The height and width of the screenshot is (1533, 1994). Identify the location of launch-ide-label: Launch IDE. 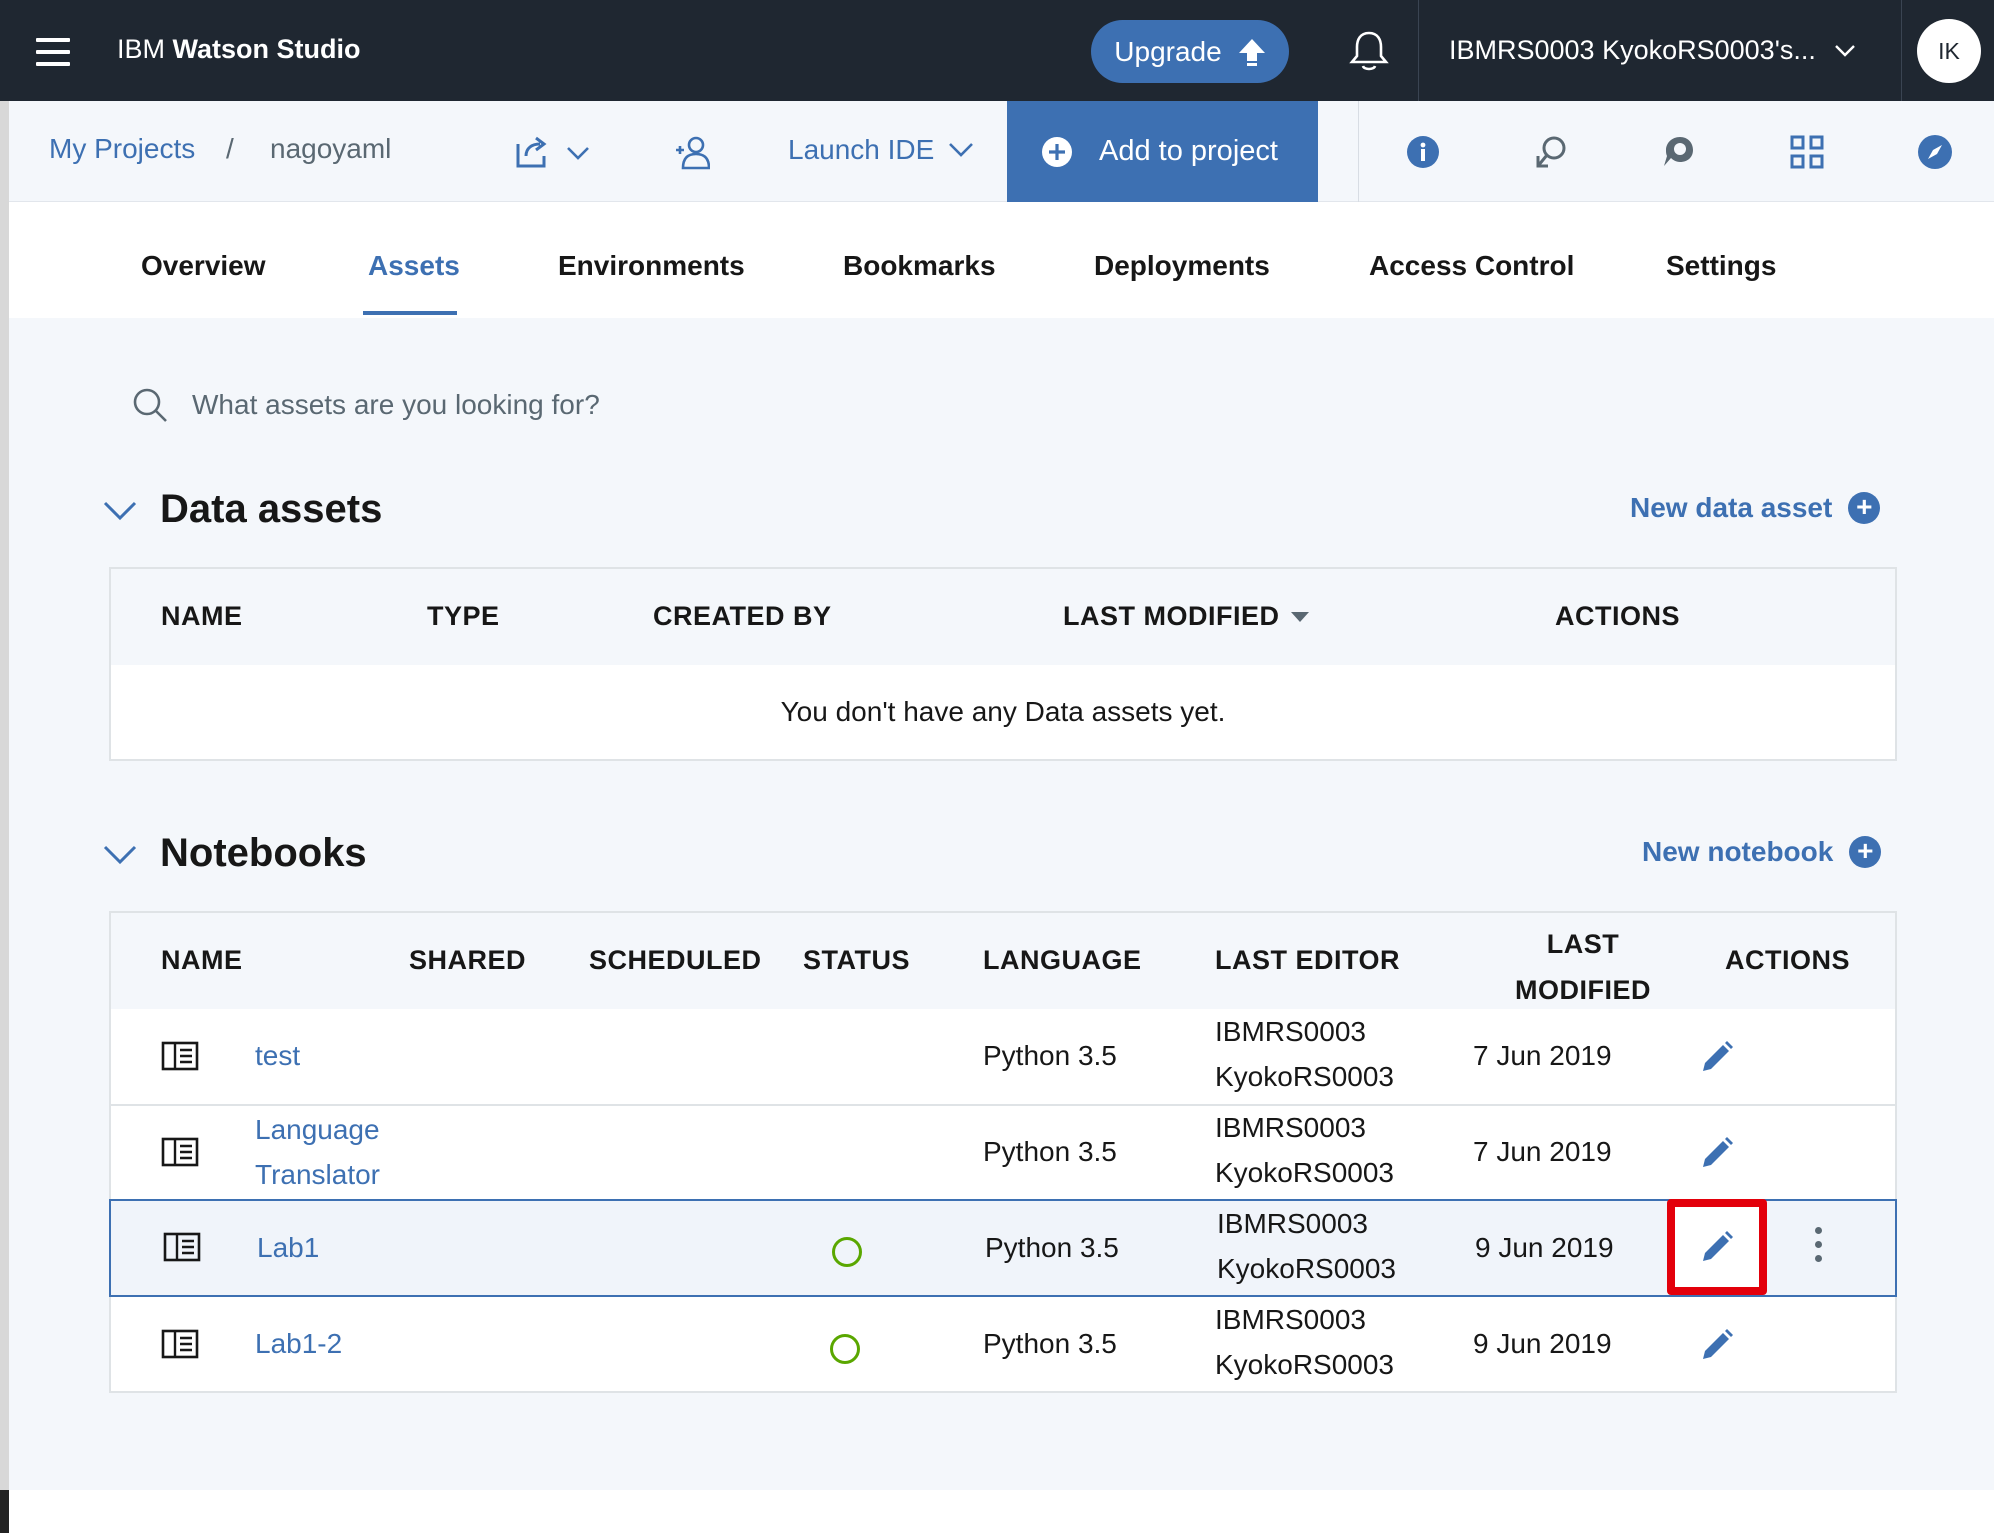
(861, 149).